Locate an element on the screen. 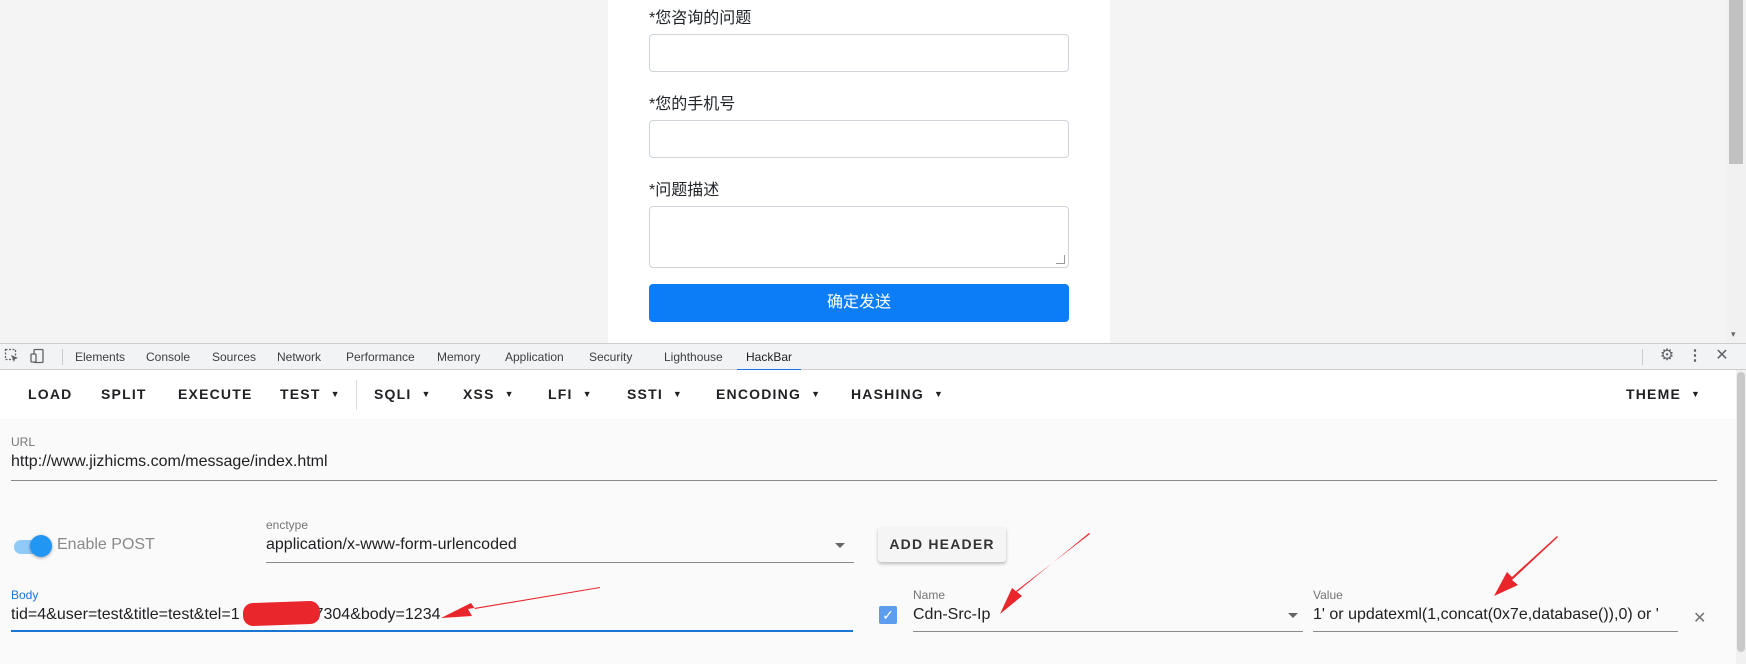 Image resolution: width=1746 pixels, height=664 pixels. phone-input is located at coordinates (859, 139).